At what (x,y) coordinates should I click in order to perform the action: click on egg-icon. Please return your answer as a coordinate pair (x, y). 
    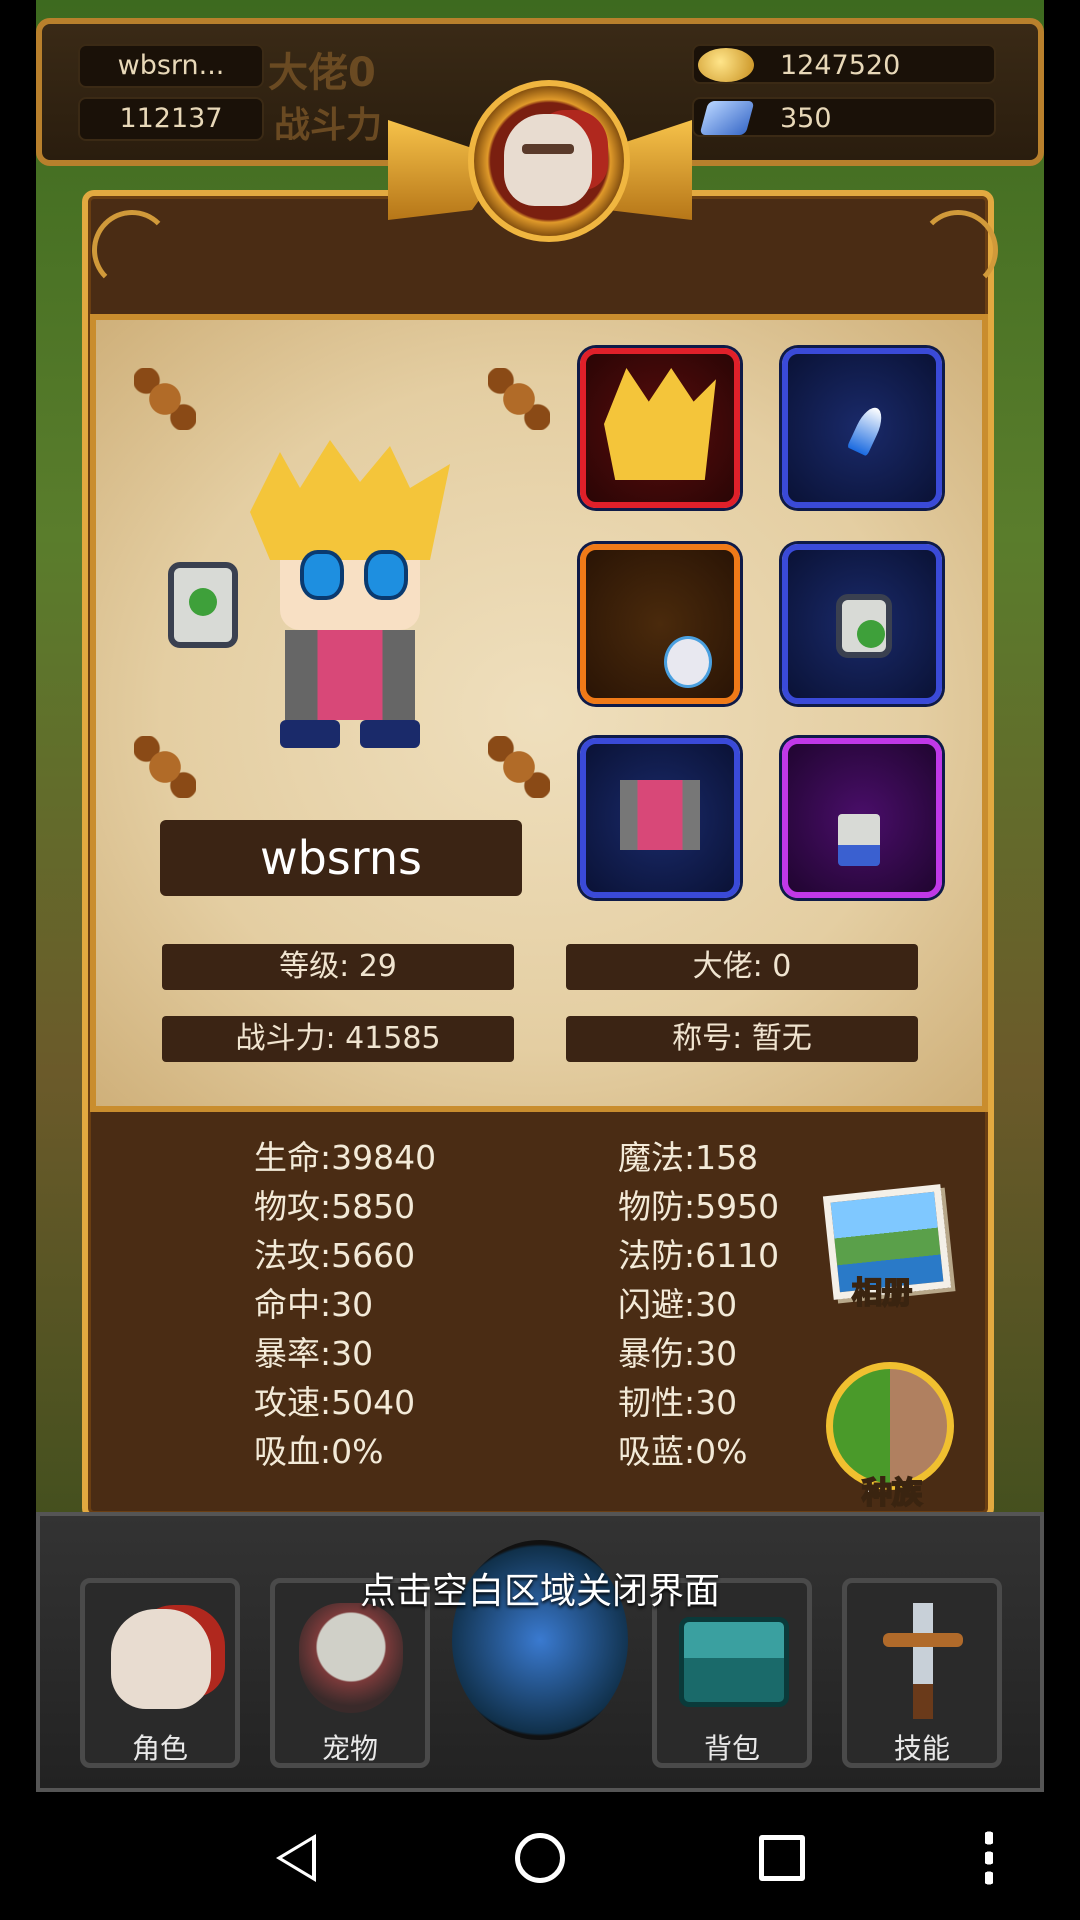
    Looking at the image, I should click on (688, 662).